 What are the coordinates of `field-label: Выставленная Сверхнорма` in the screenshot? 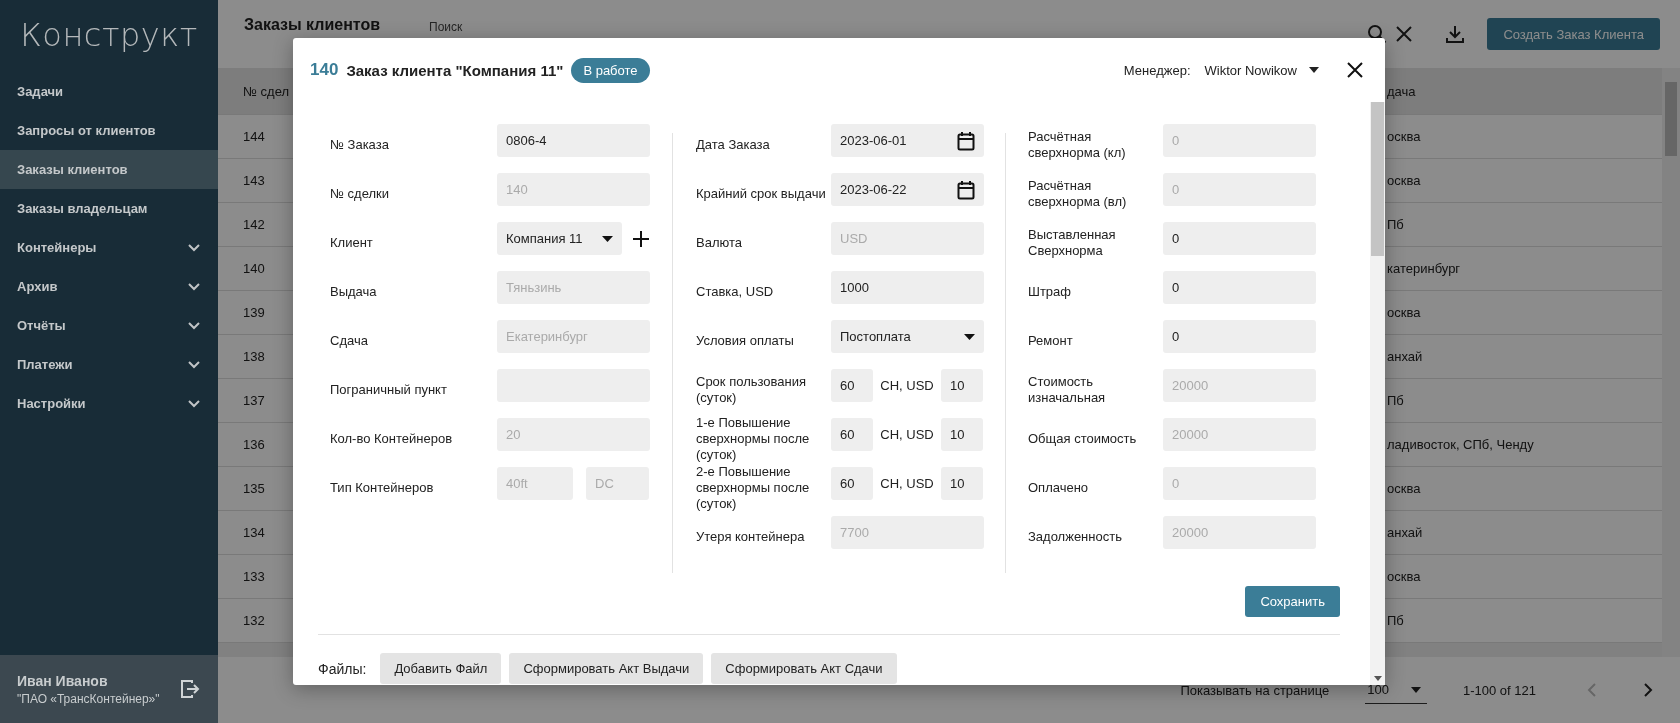 It's located at (1072, 242).